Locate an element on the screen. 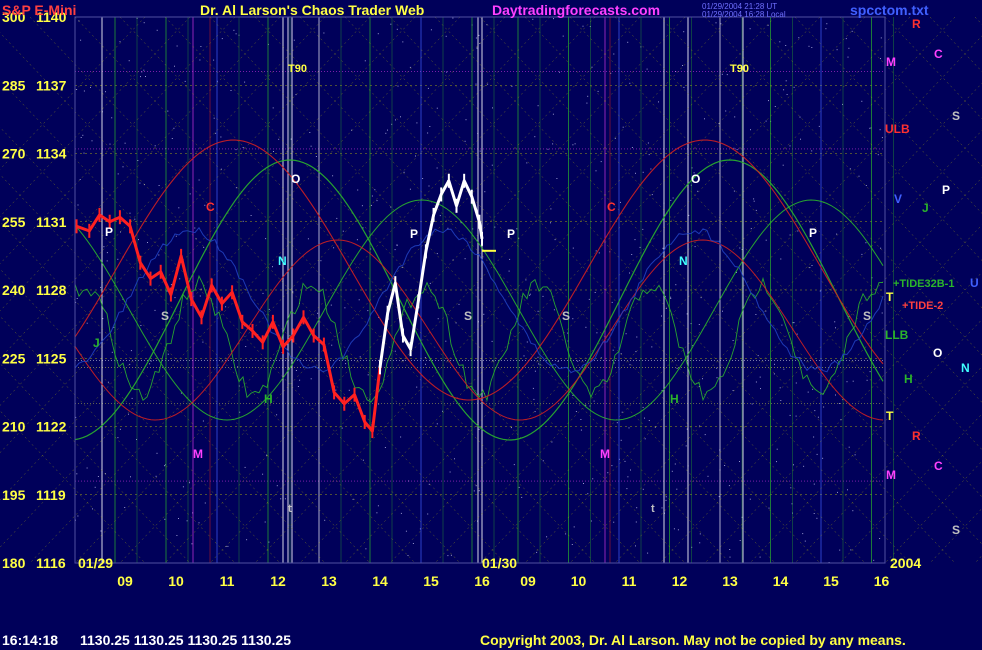  y-price-tick-label: 1119 is located at coordinates (51, 495).